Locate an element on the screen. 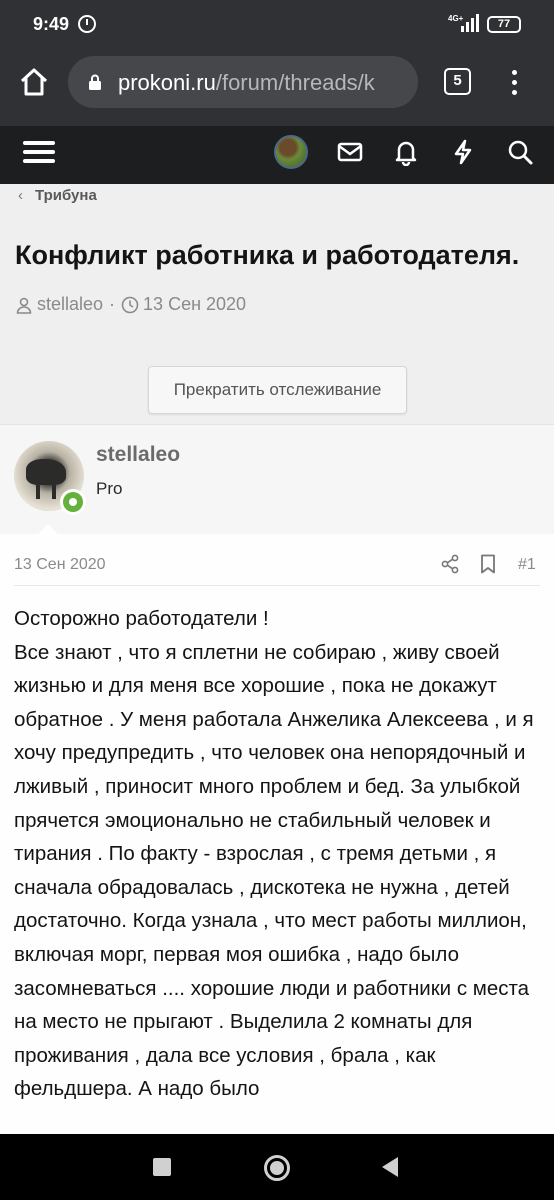 Image resolution: width=554 pixels, height=1200 pixels. square-icon is located at coordinates (162, 1167).